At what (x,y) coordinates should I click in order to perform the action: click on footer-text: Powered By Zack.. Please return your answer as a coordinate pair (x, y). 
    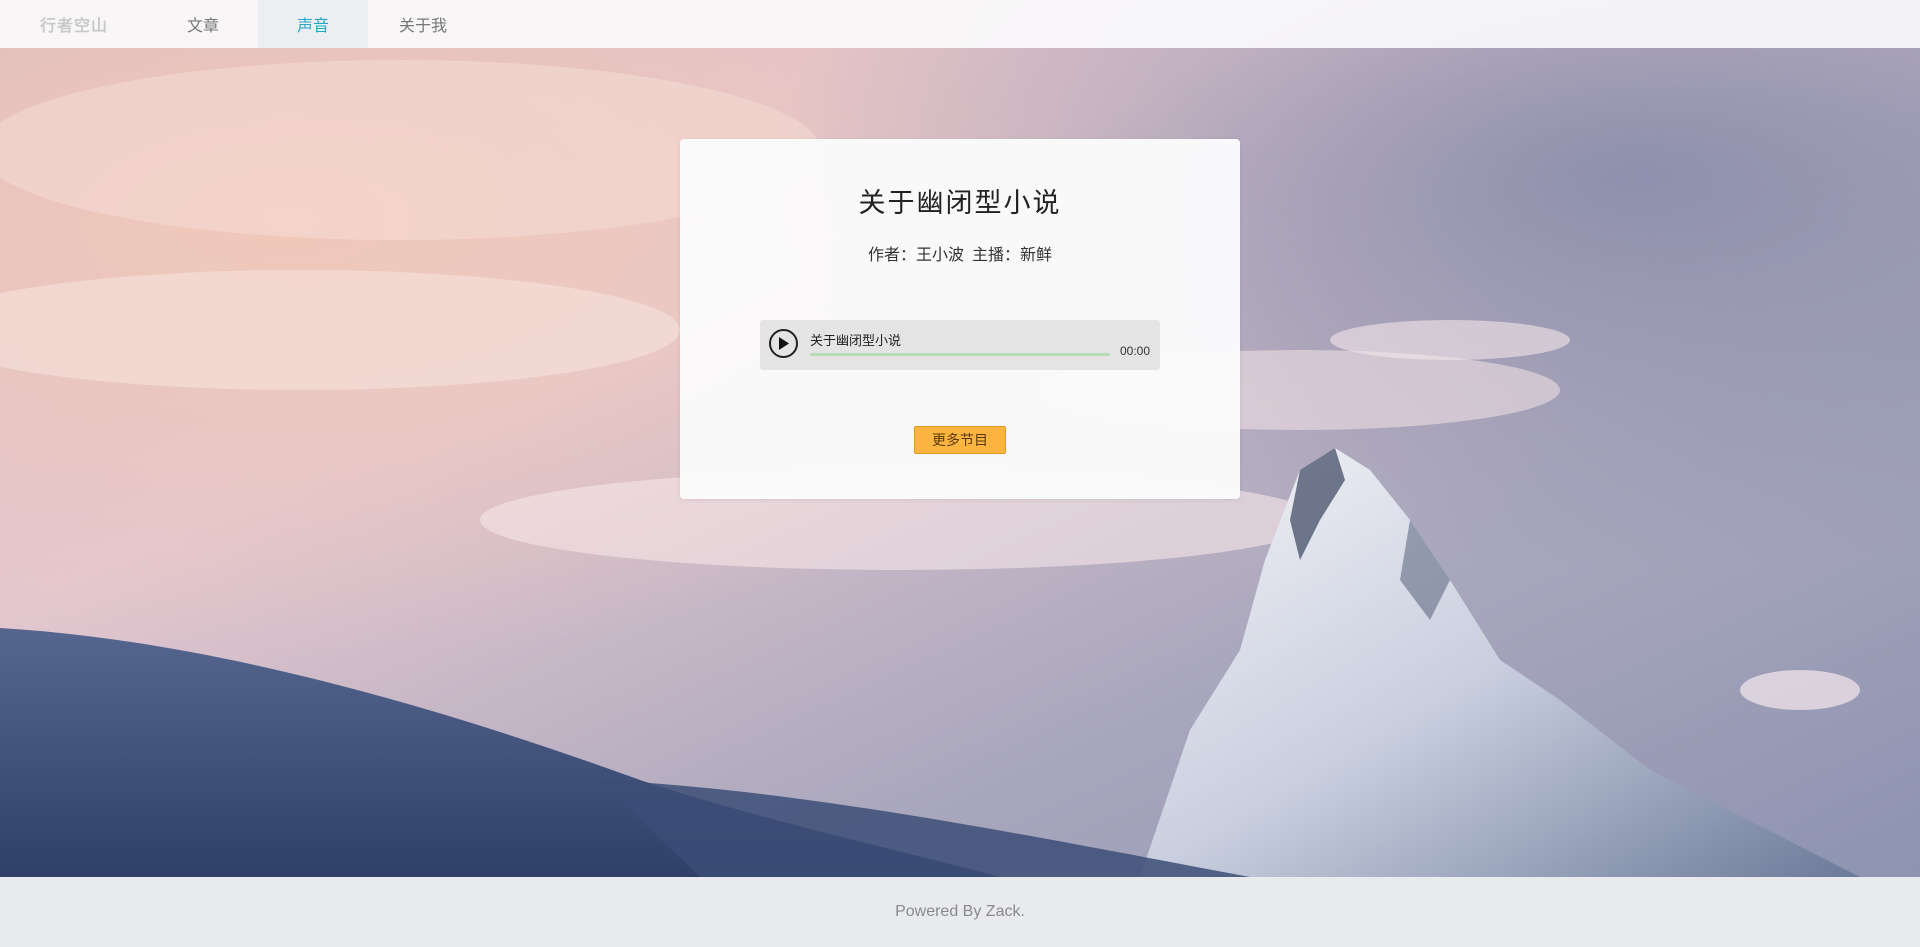
    Looking at the image, I should click on (960, 911).